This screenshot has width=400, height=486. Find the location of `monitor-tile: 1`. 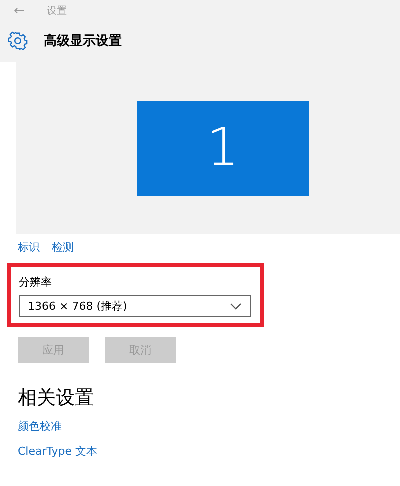

monitor-tile: 1 is located at coordinates (223, 148).